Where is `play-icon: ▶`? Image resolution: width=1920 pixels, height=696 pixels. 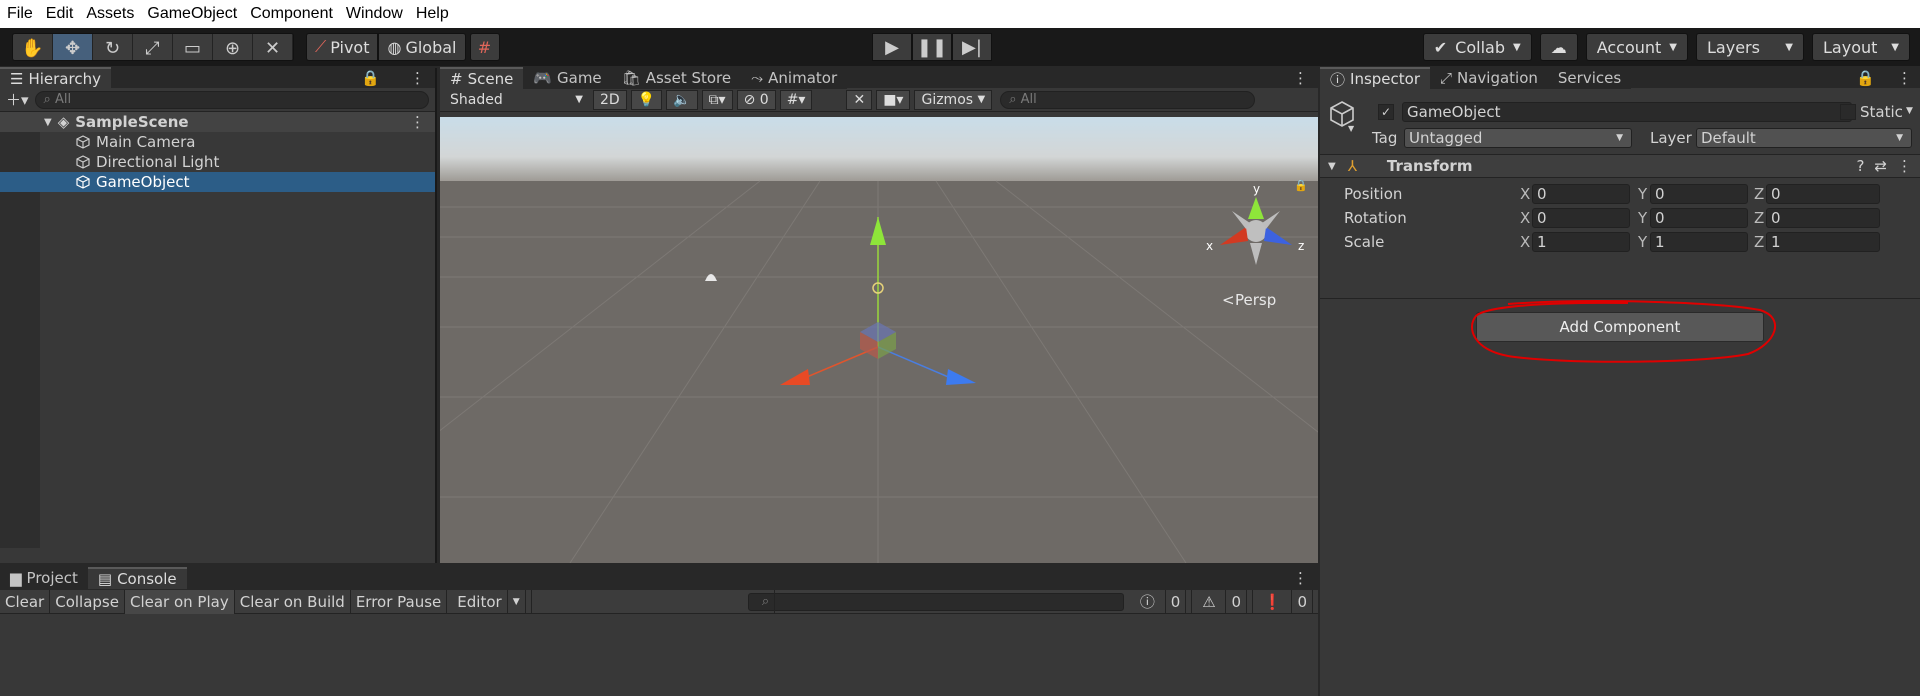
play-icon: ▶ is located at coordinates (892, 47).